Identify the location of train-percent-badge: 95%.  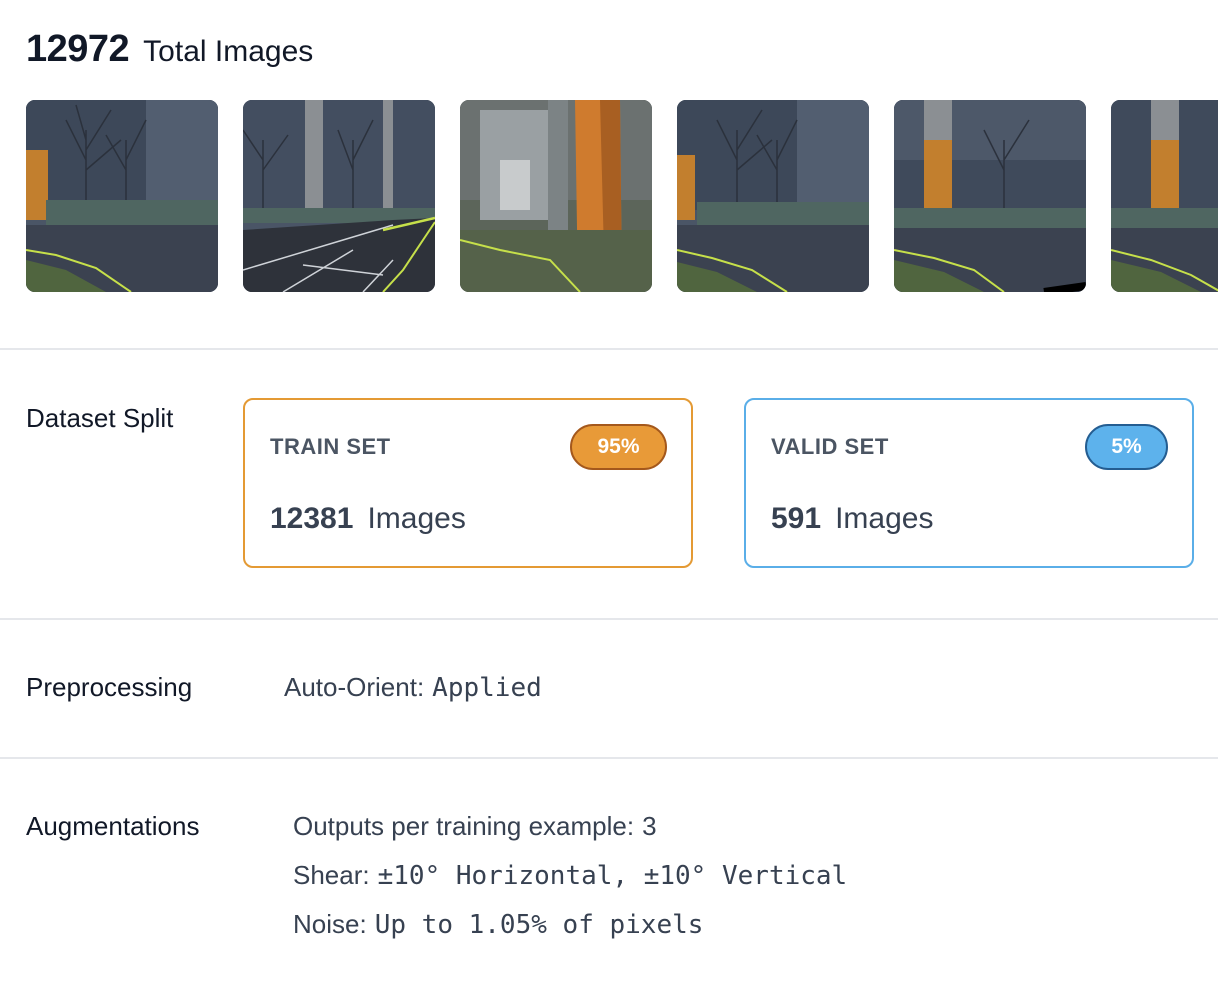
(618, 447).